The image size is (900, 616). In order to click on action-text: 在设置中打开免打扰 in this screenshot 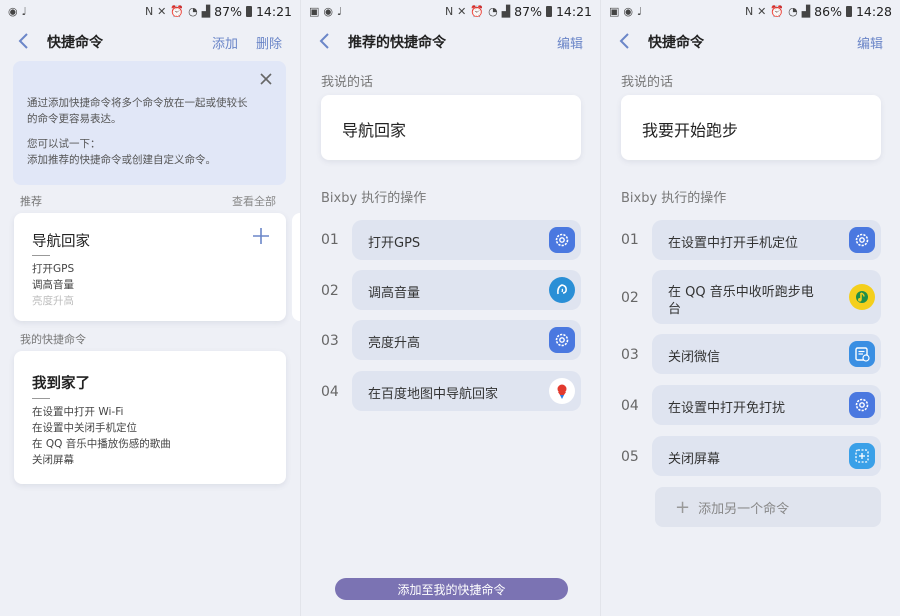, I will do `click(727, 408)`.